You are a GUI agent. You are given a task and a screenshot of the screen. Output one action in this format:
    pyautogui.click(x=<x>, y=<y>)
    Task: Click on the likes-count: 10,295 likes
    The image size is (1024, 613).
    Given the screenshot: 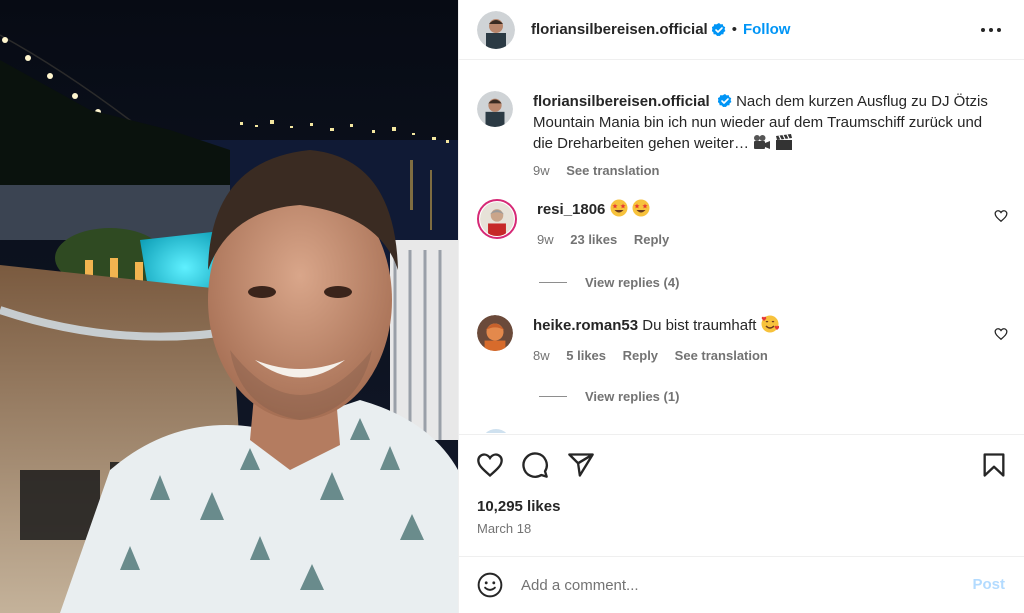 What is the action you would take?
    pyautogui.click(x=518, y=506)
    